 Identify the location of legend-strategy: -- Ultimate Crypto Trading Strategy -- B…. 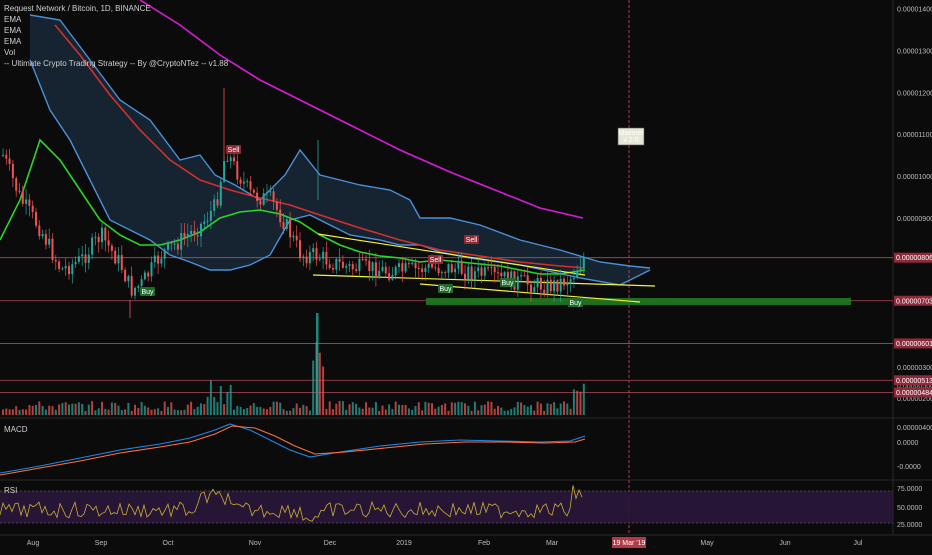
(116, 63).